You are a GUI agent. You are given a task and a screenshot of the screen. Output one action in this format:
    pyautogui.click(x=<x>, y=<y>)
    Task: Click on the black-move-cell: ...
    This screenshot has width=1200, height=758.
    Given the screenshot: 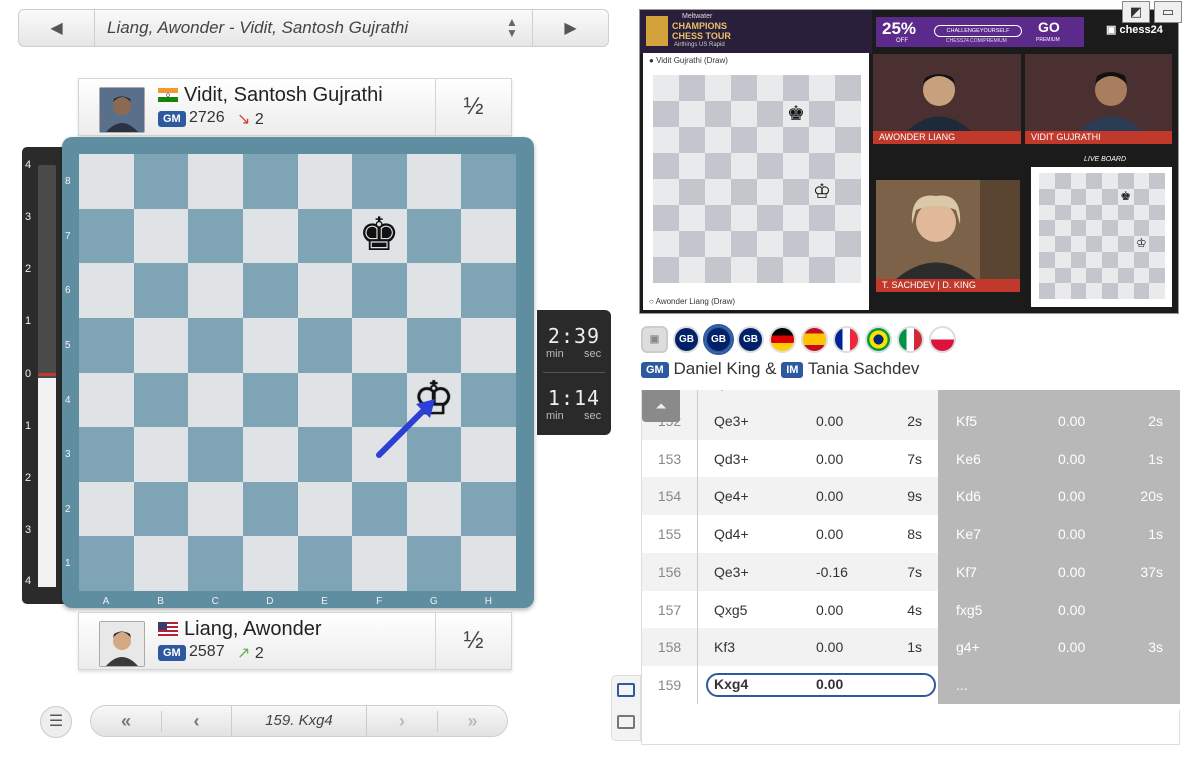 What is the action you would take?
    pyautogui.click(x=1059, y=684)
    